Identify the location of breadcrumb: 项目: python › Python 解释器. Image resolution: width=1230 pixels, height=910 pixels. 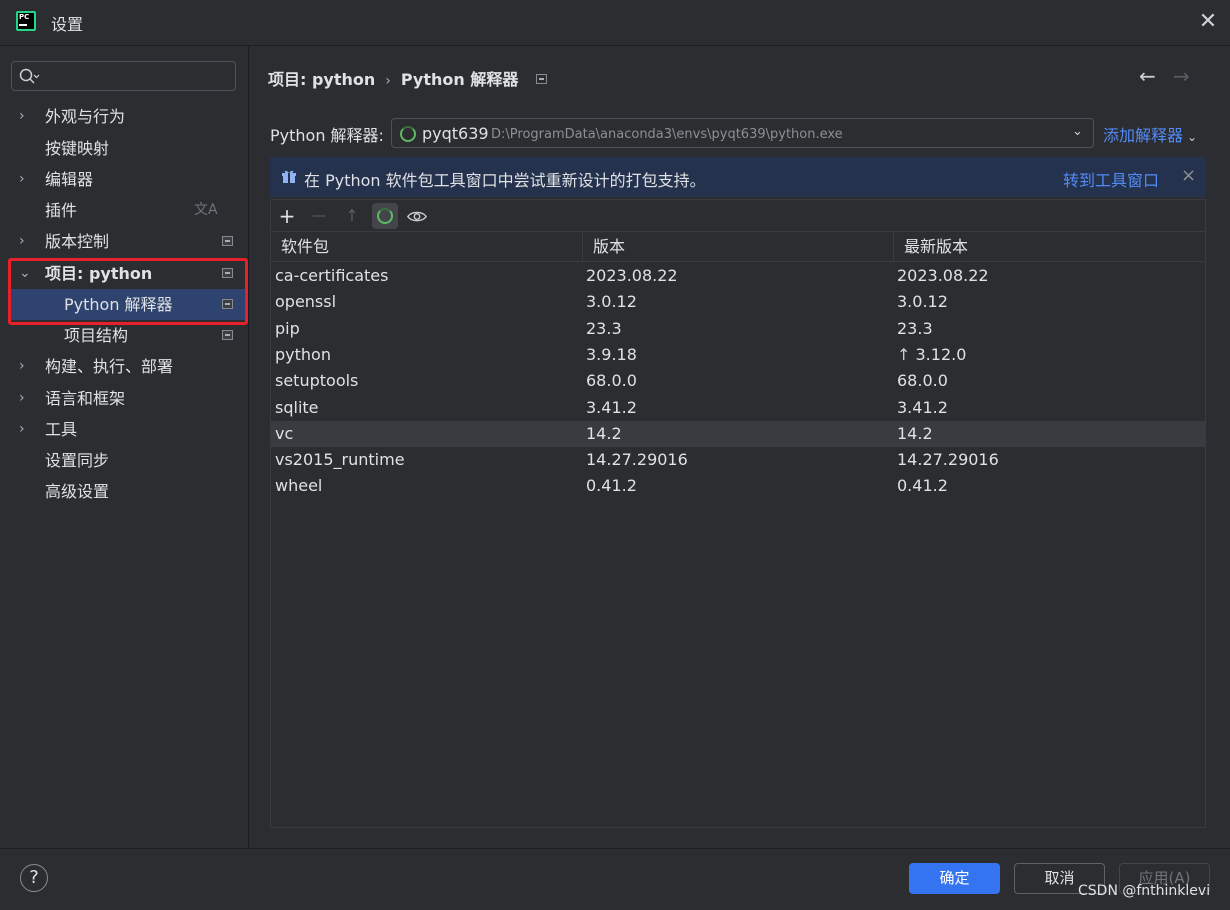
(408, 78).